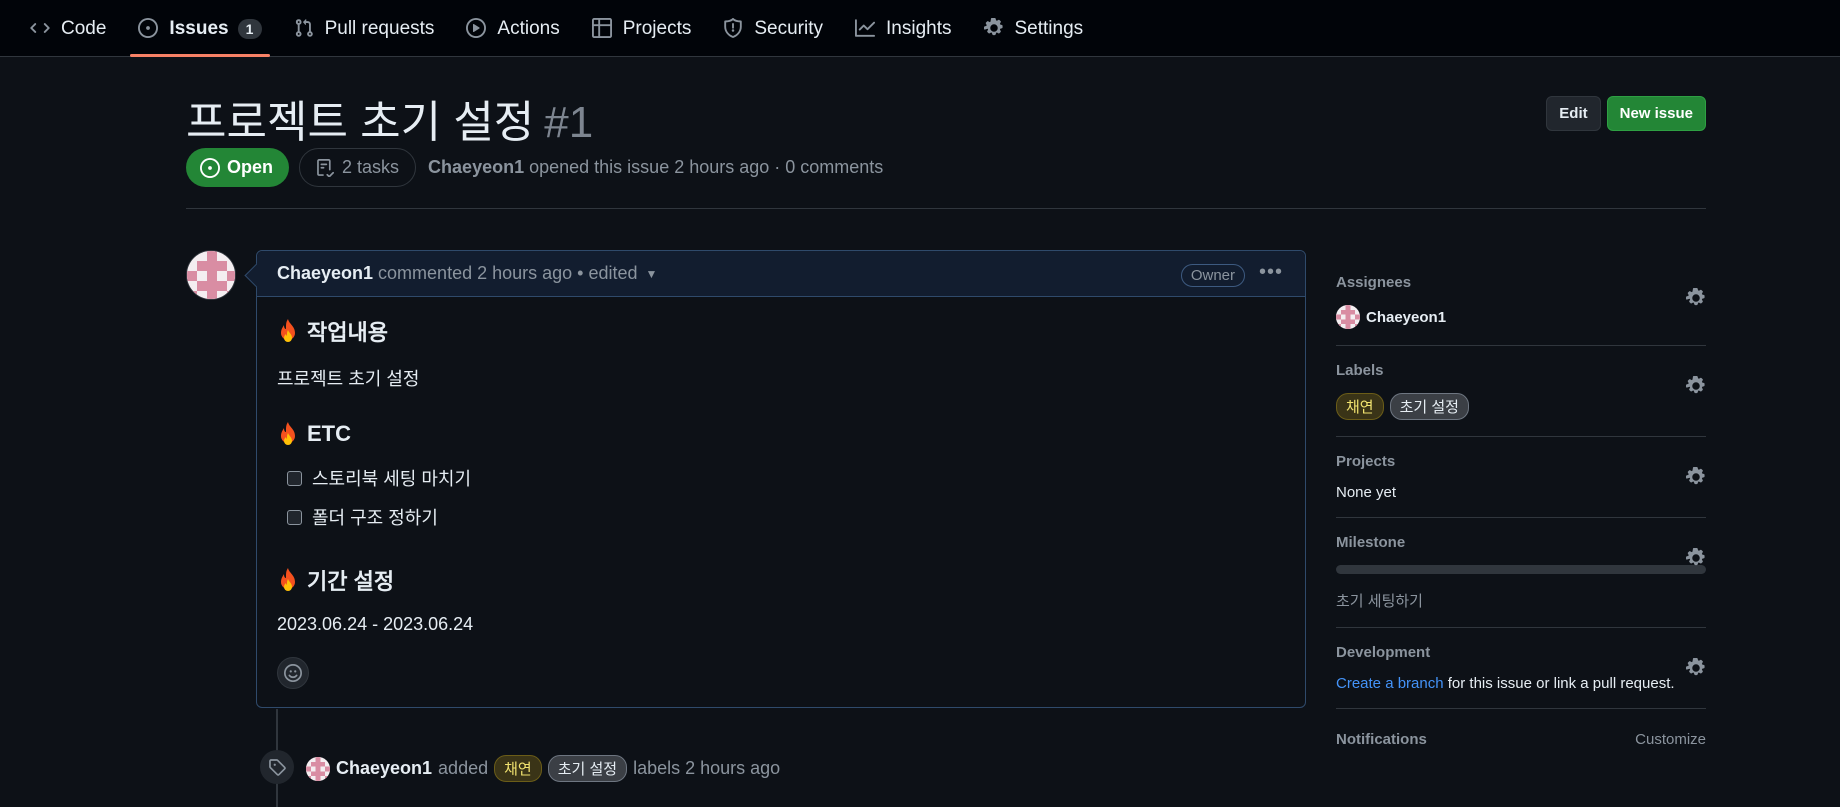 The height and width of the screenshot is (807, 1840). Describe the element at coordinates (1561, 683) in the screenshot. I see `development-desc: for this issue or link a pull request.` at that location.